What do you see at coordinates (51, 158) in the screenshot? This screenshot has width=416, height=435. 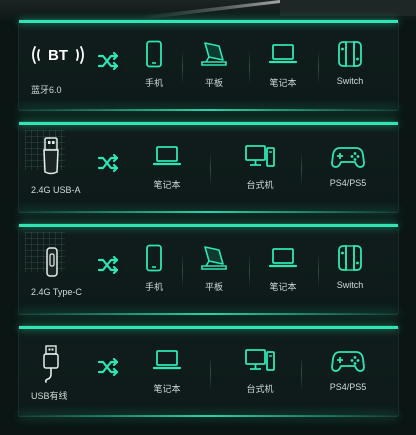 I see `usb-a-dongle-icon` at bounding box center [51, 158].